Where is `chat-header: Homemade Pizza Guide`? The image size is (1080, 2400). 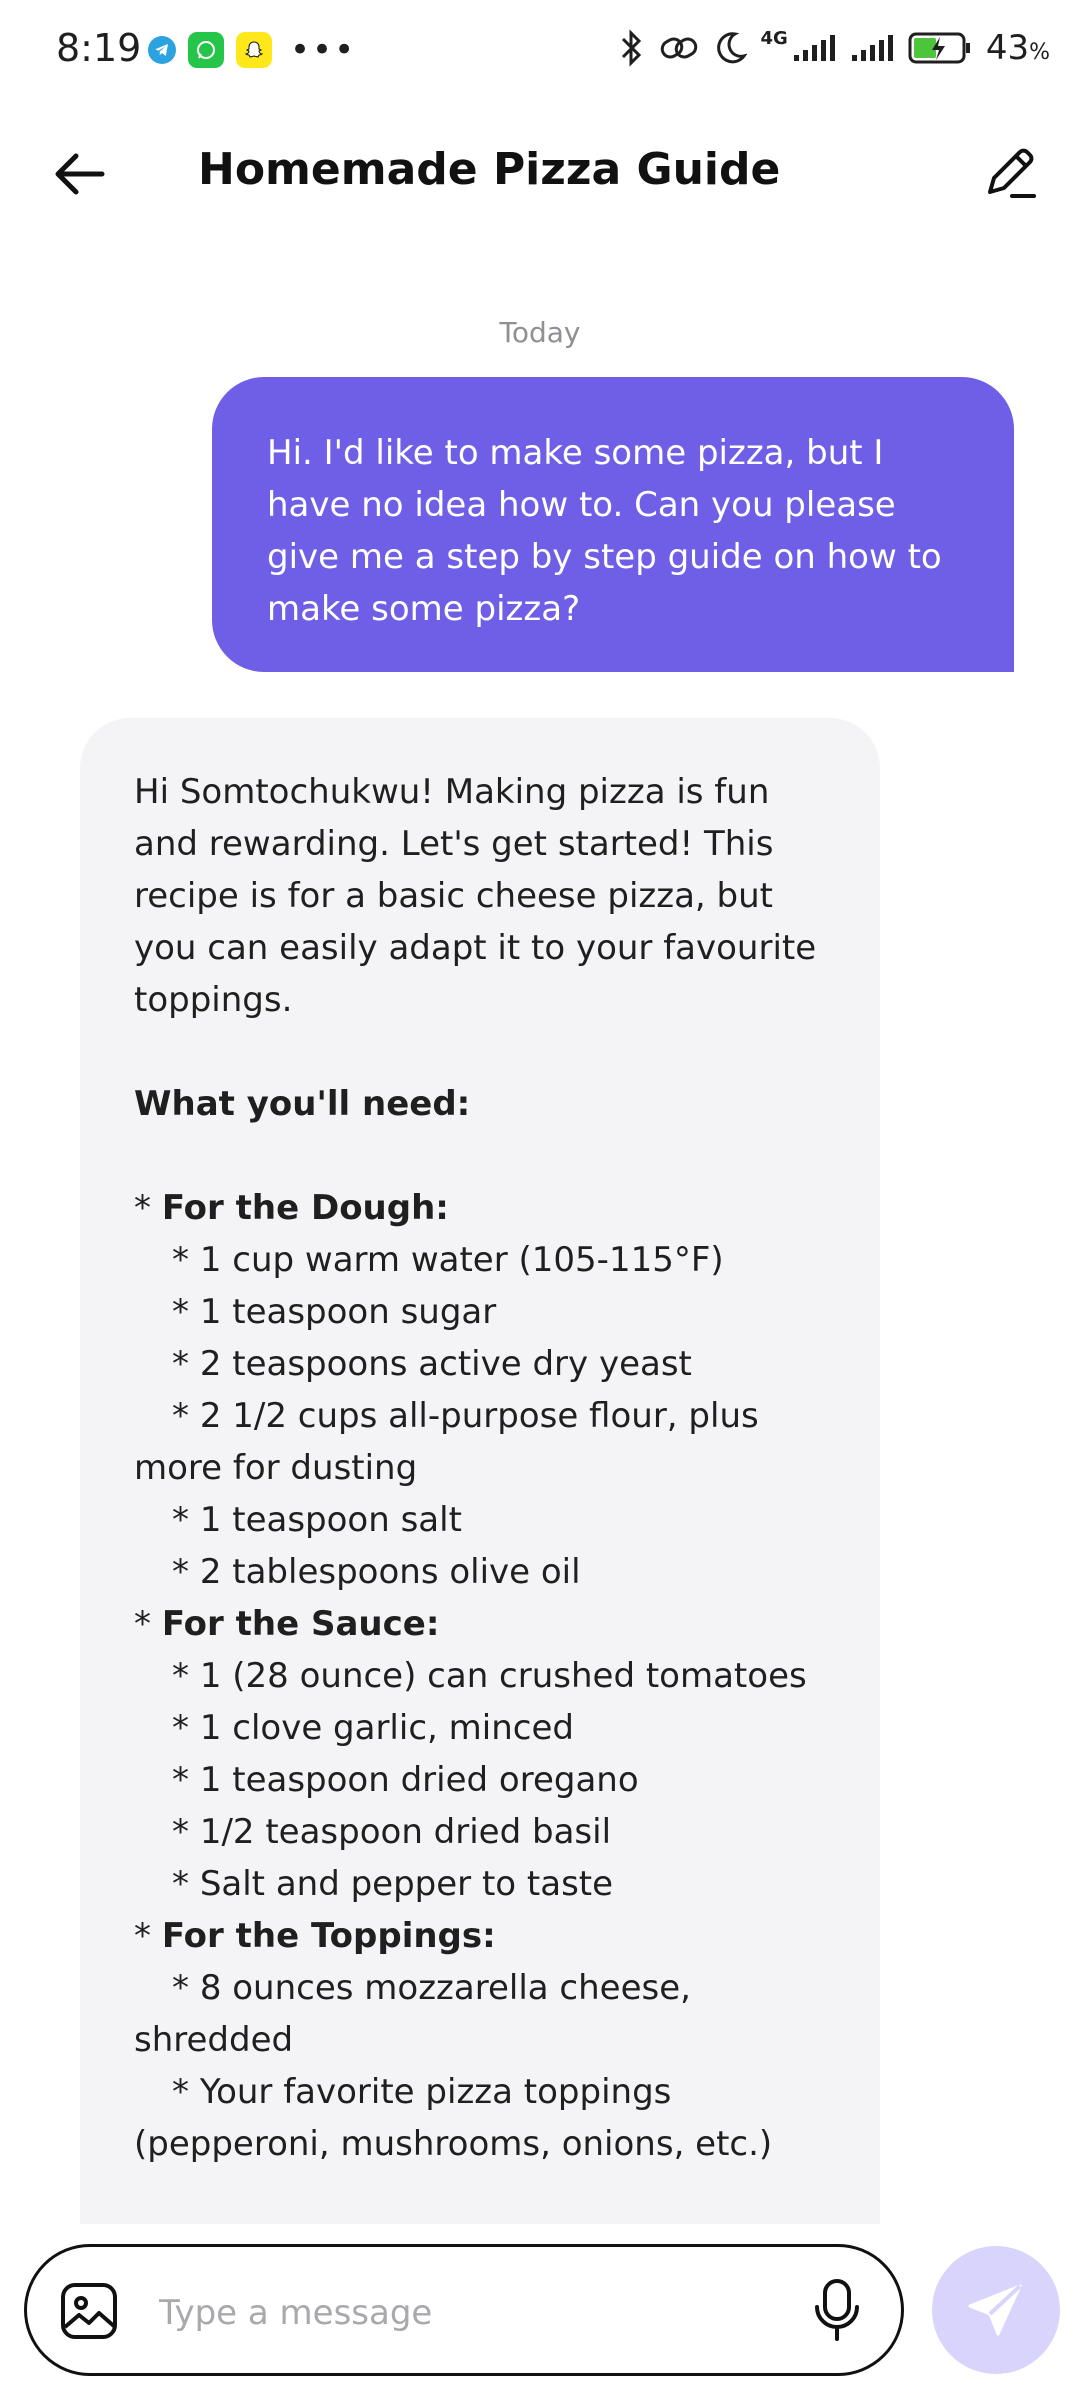
chat-header: Homemade Pizza Guide is located at coordinates (540, 175).